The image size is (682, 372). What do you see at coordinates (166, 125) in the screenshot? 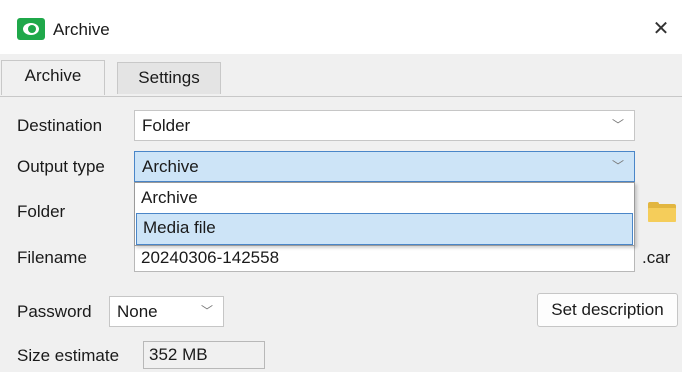
I see `destination-value: Folder` at bounding box center [166, 125].